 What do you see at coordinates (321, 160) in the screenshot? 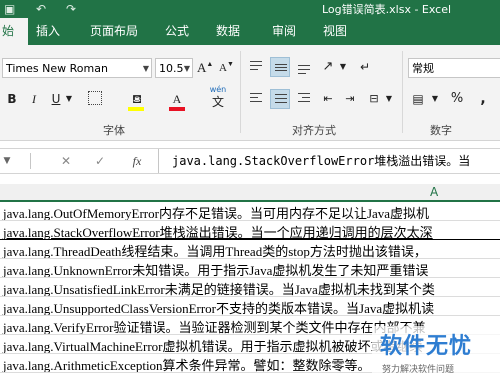
I see `formula-input: java.lang.StackOverflowError堆栈溢出错误。当` at bounding box center [321, 160].